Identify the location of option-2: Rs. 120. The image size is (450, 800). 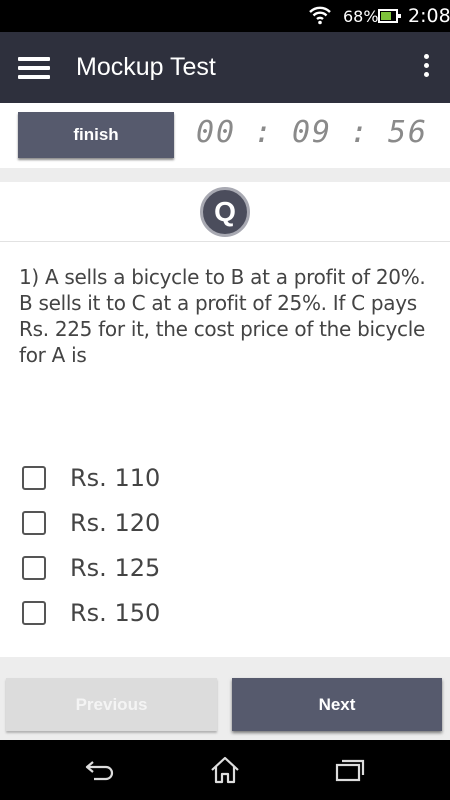
(172, 524).